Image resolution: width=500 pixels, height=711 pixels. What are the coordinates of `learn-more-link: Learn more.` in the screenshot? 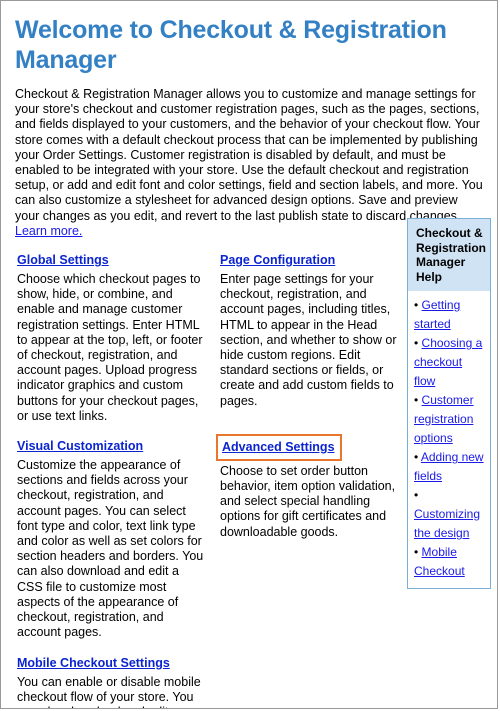 It's located at (48, 231).